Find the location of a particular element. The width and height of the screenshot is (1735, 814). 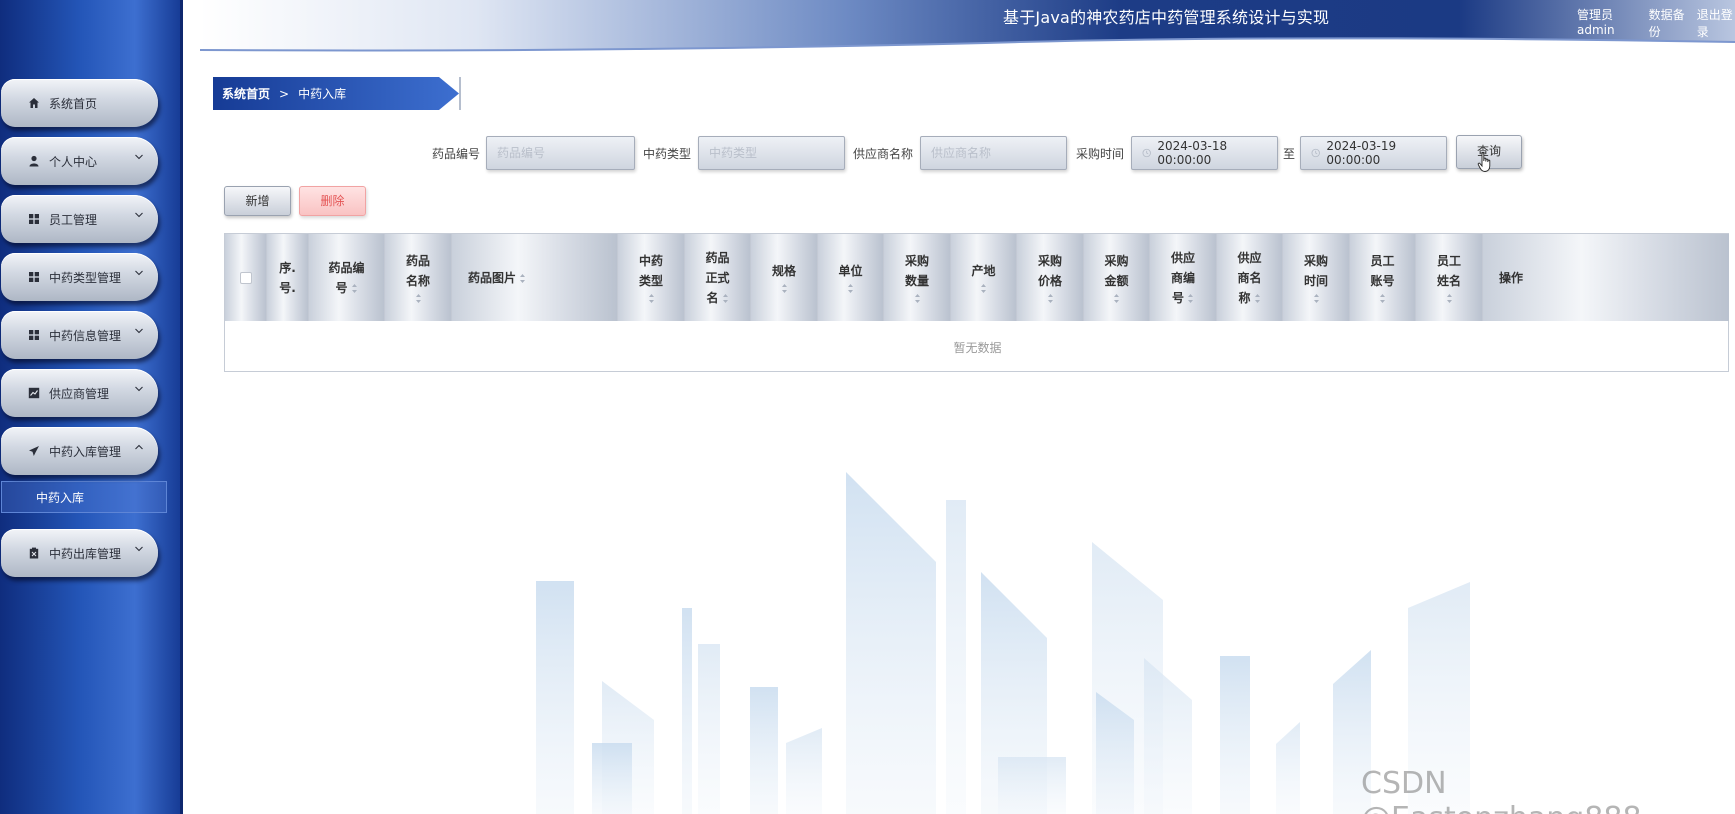

select-all-checkbox is located at coordinates (245, 277).